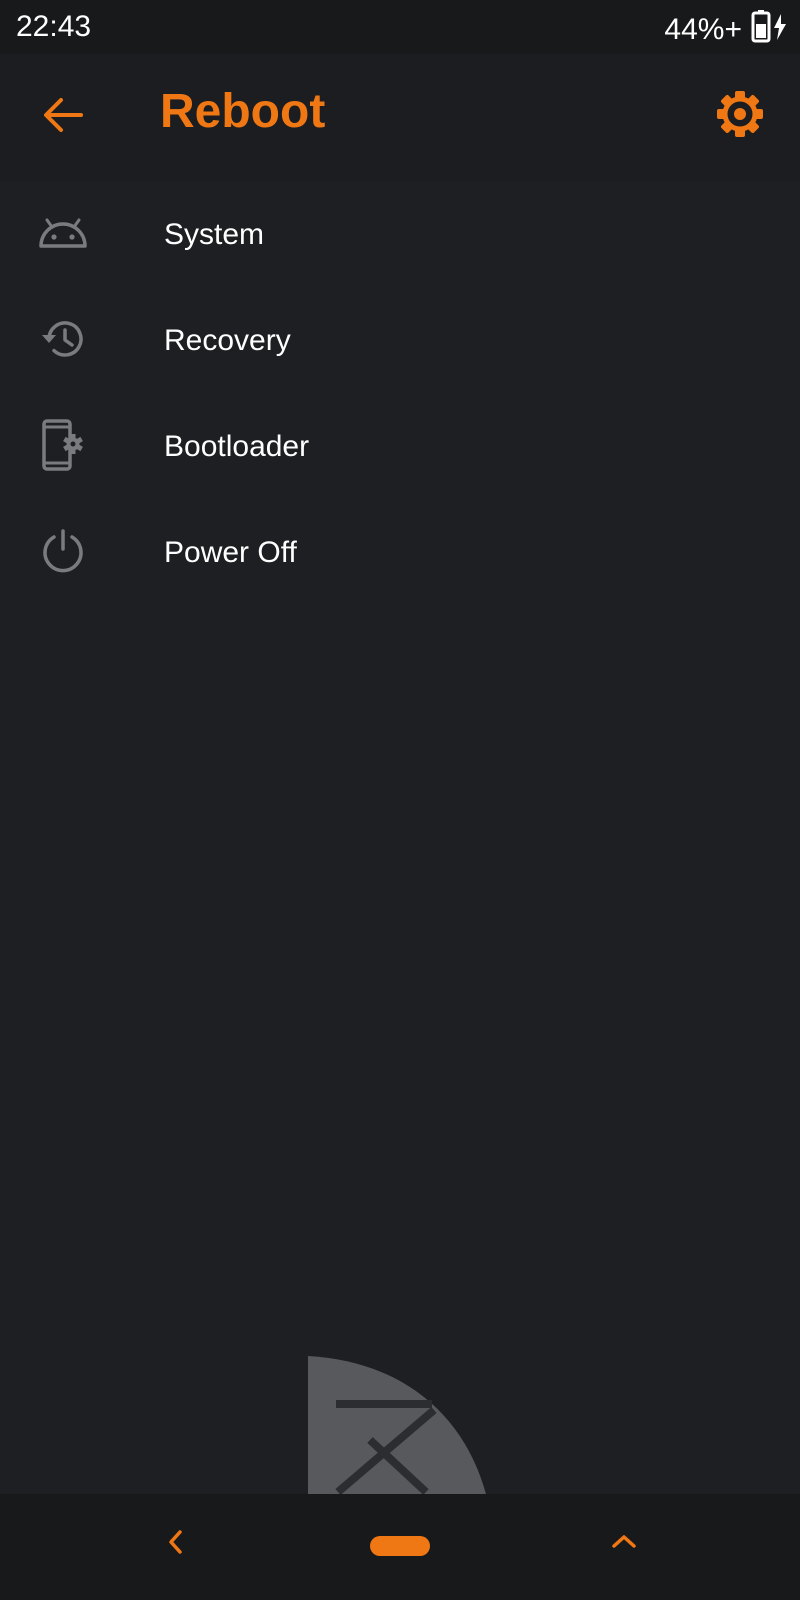 The image size is (800, 1600). What do you see at coordinates (63, 445) in the screenshot?
I see `phone-settings-icon` at bounding box center [63, 445].